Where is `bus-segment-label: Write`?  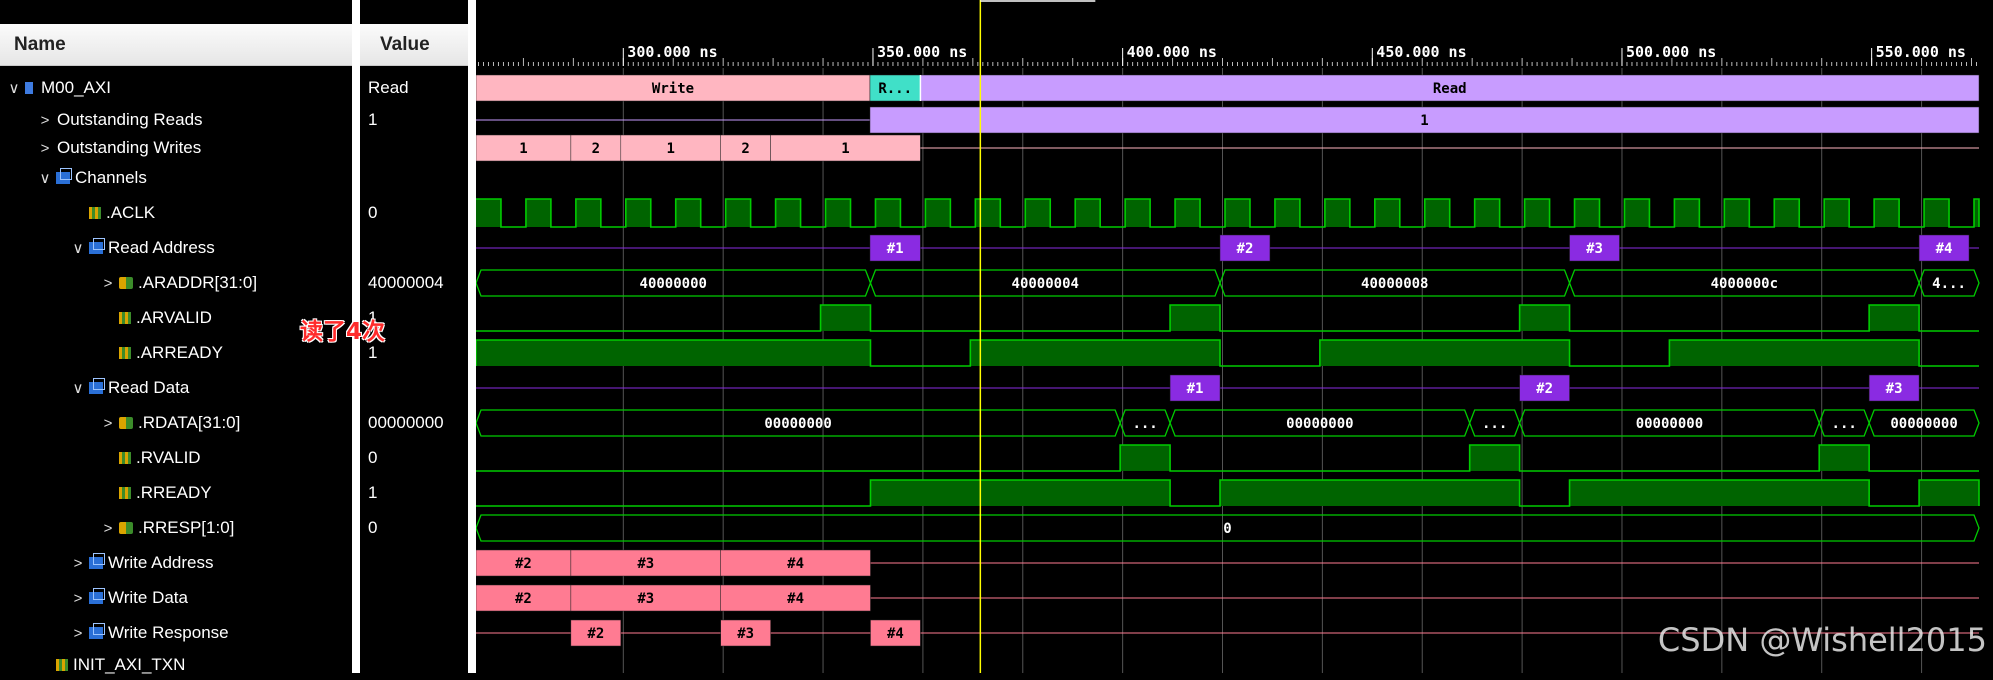 bus-segment-label: Write is located at coordinates (673, 89).